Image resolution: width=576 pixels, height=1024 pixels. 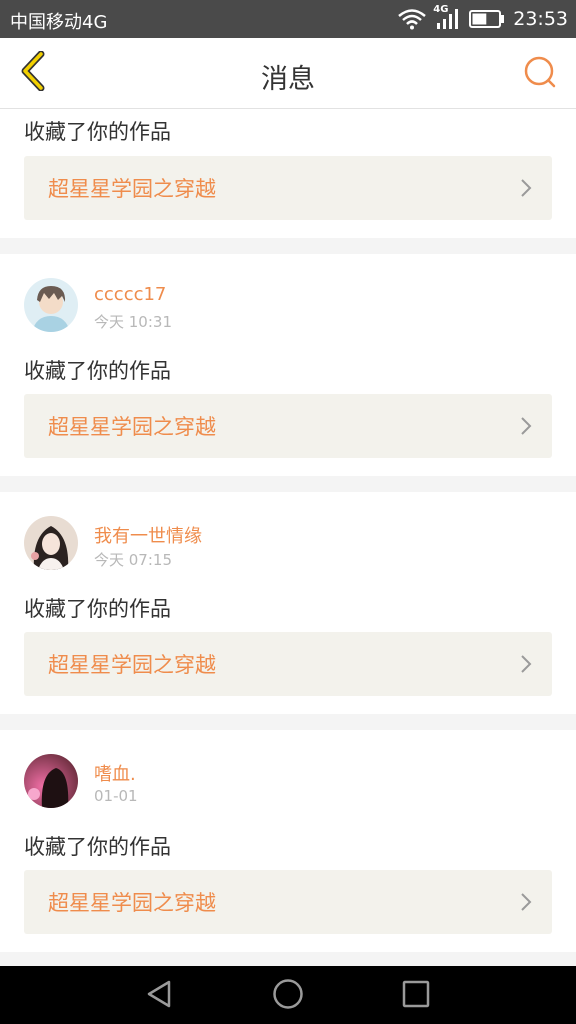 What do you see at coordinates (59, 22) in the screenshot?
I see `carrier-label: 中国移动4G` at bounding box center [59, 22].